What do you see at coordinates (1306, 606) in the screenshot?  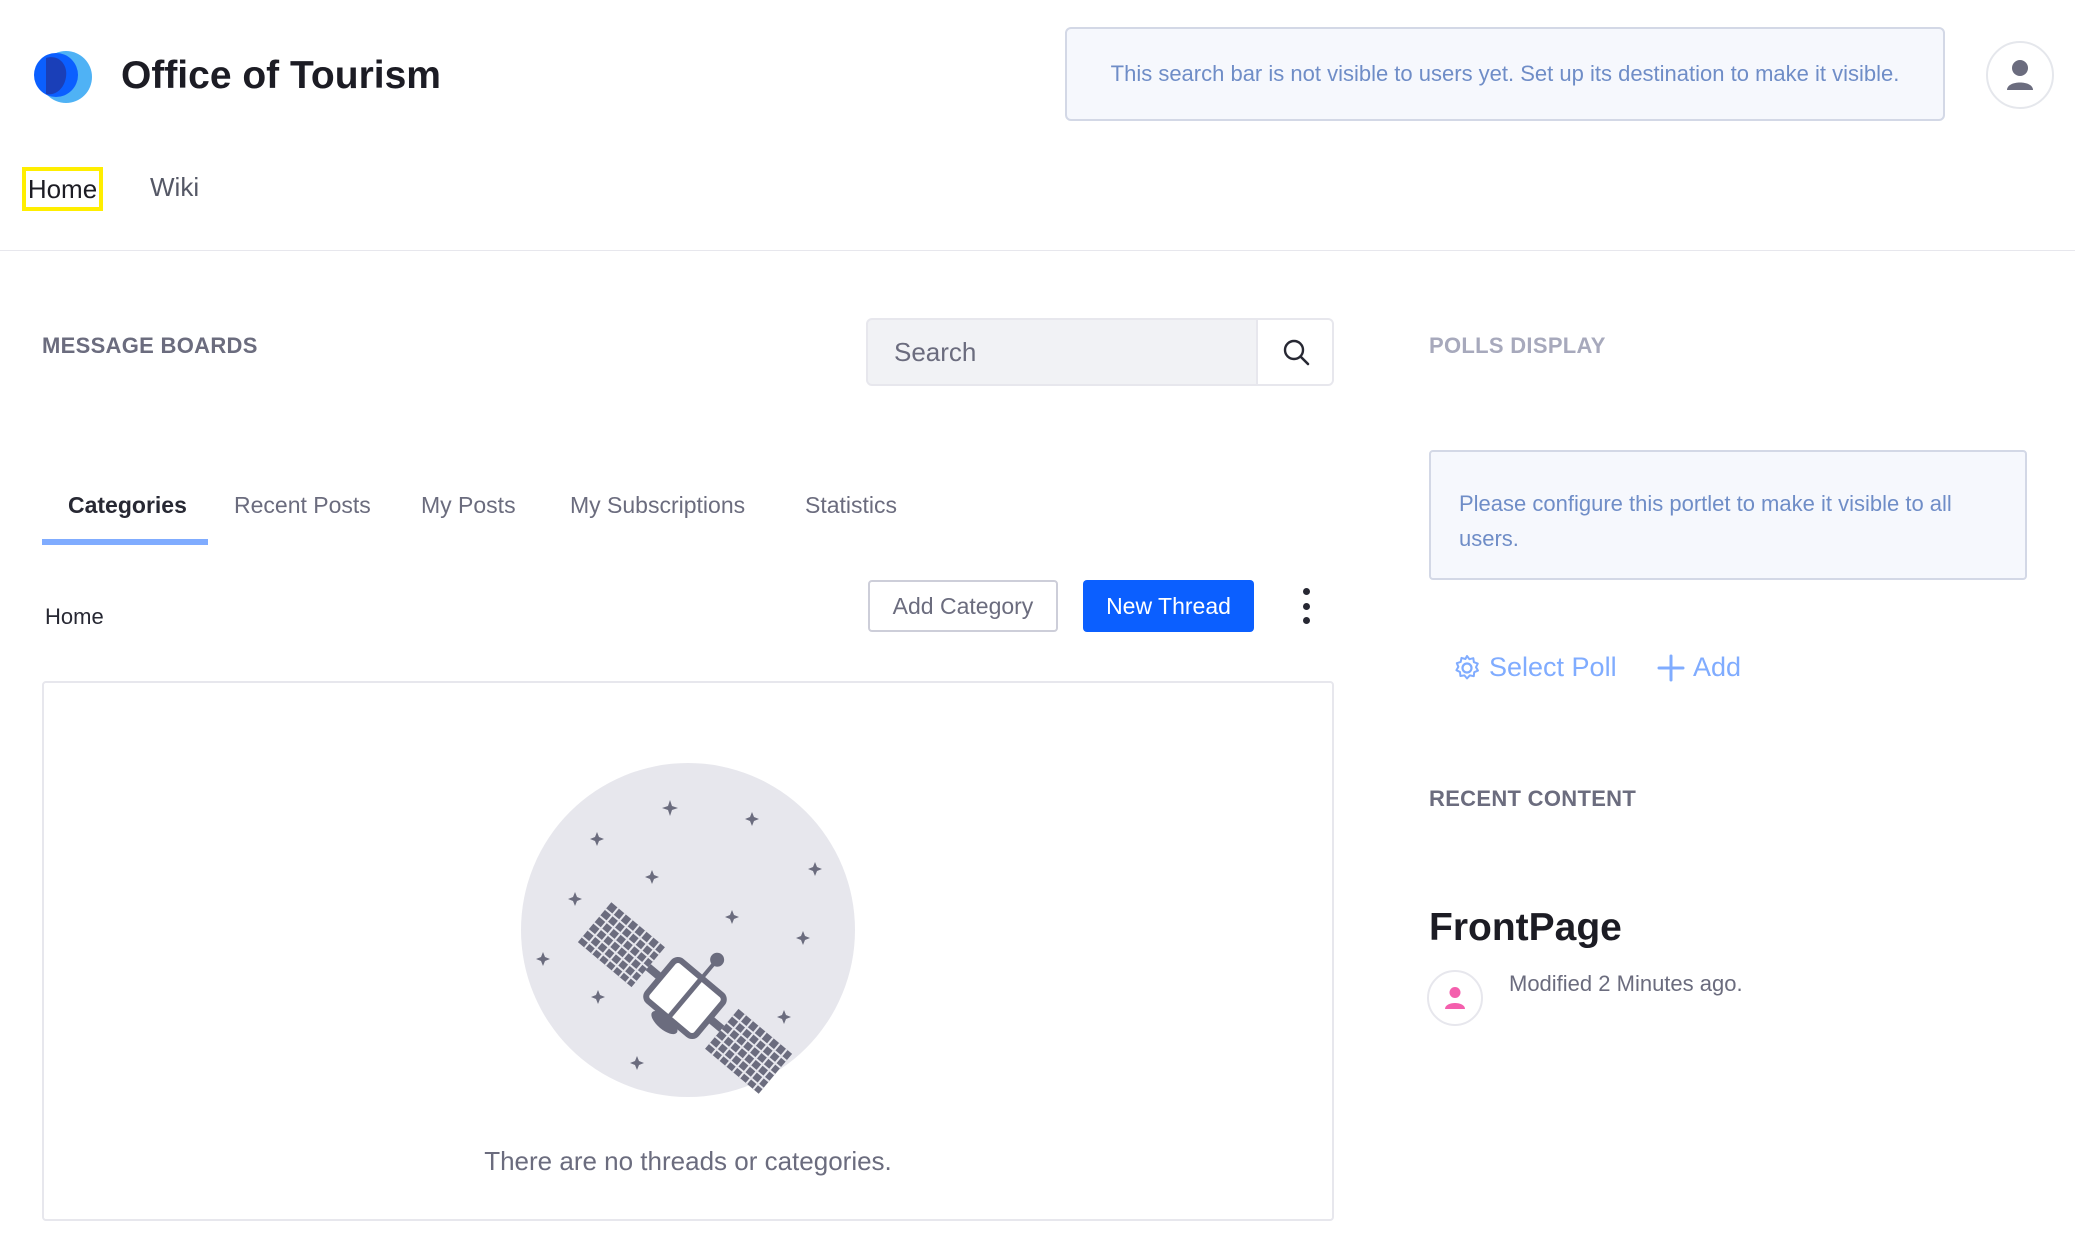 I see `more-options-icon` at bounding box center [1306, 606].